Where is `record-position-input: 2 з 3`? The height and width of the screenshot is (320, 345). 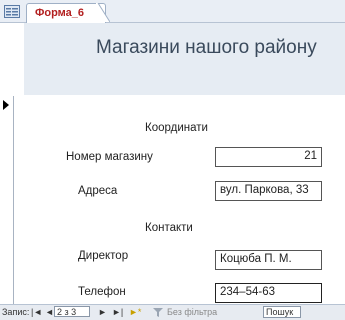
record-position-input: 2 з 3 is located at coordinates (72, 311).